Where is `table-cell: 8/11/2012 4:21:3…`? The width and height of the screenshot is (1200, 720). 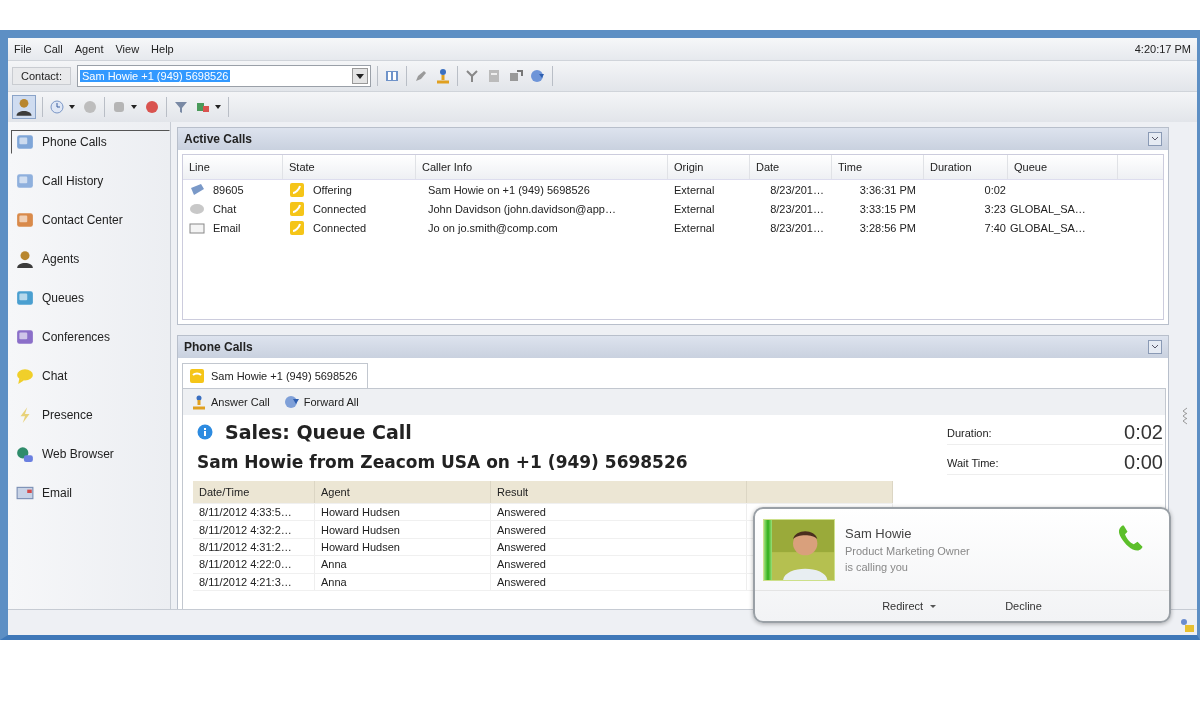 table-cell: 8/11/2012 4:21:3… is located at coordinates (254, 581).